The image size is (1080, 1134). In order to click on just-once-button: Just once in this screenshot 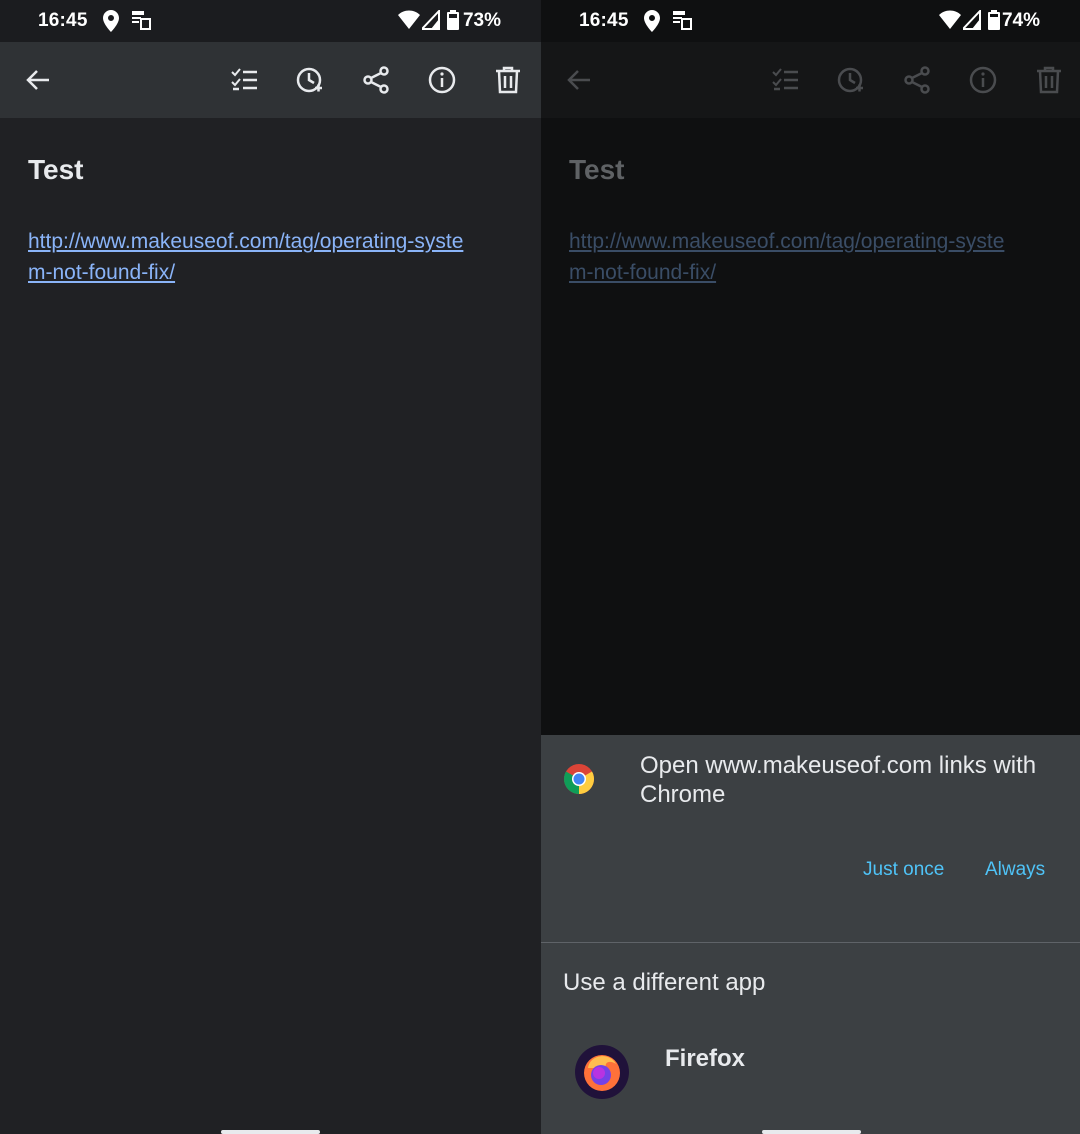, I will do `click(903, 870)`.